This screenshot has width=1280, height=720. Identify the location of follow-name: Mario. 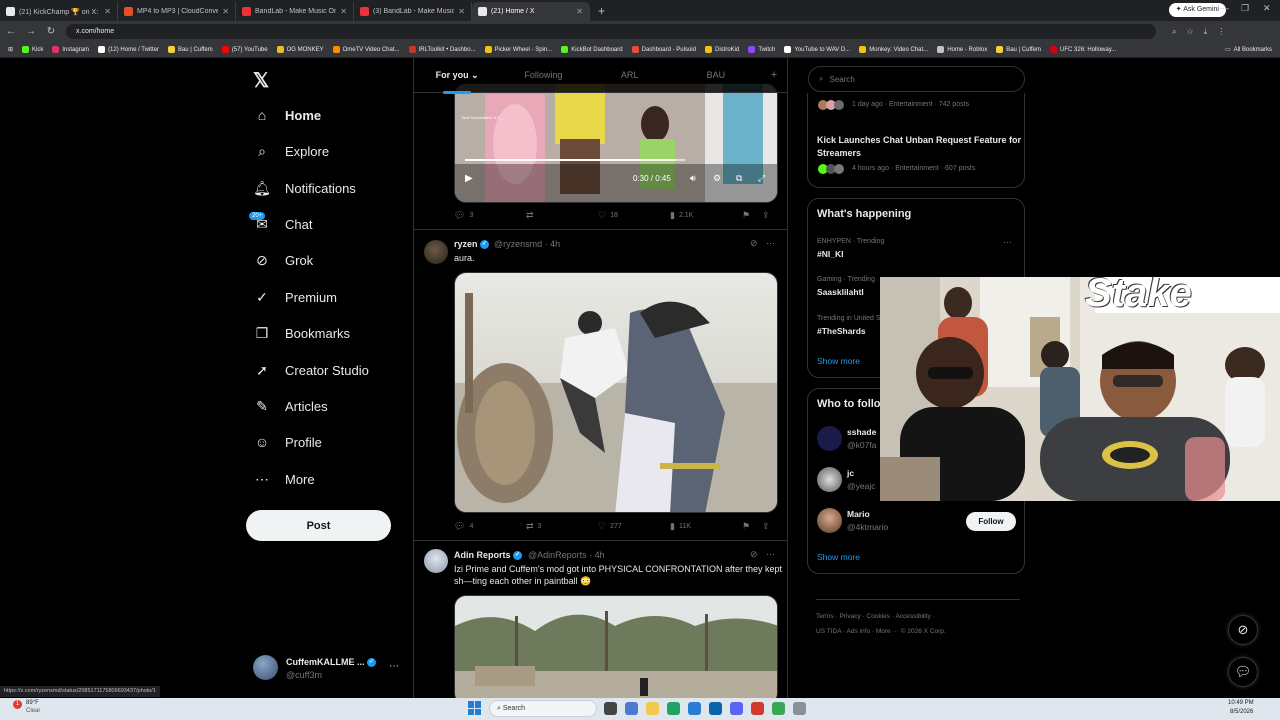
(858, 514).